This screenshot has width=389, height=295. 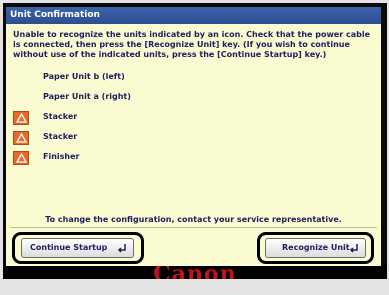 What do you see at coordinates (84, 76) in the screenshot?
I see `unit-label: Paper Unit b (left)` at bounding box center [84, 76].